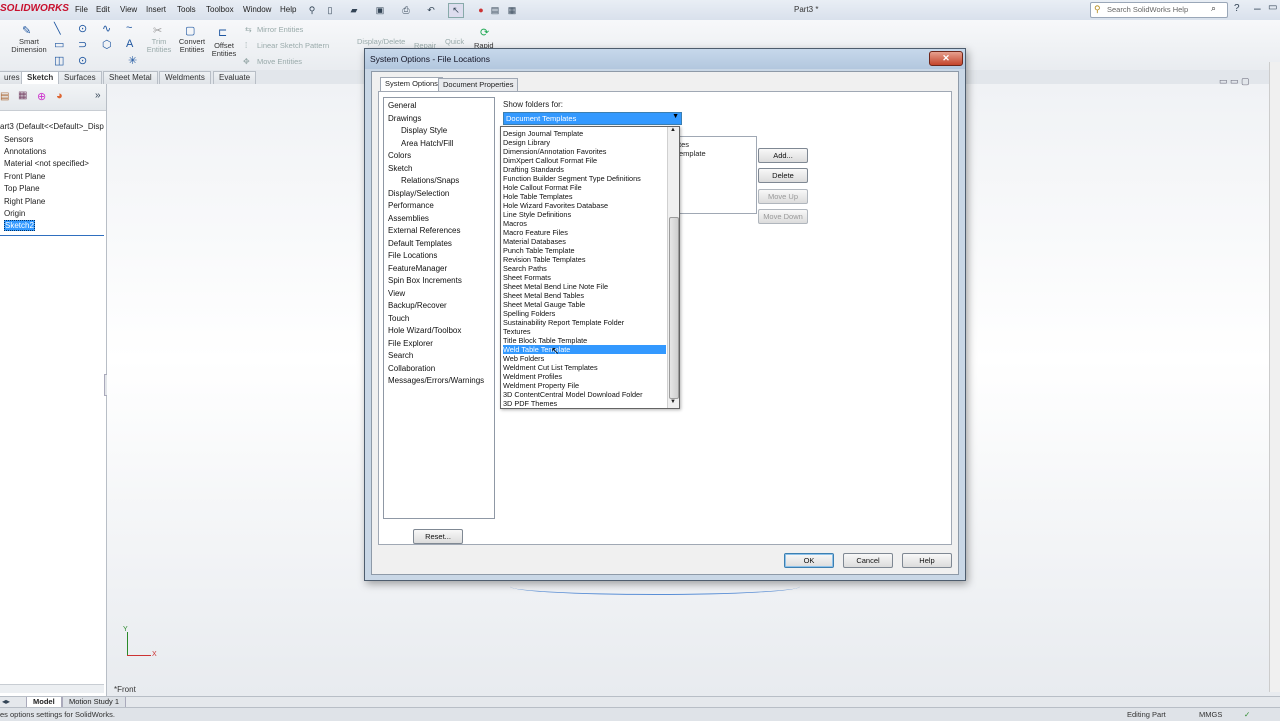  What do you see at coordinates (220, 9) in the screenshot?
I see `menu-toolbox: Toolbox` at bounding box center [220, 9].